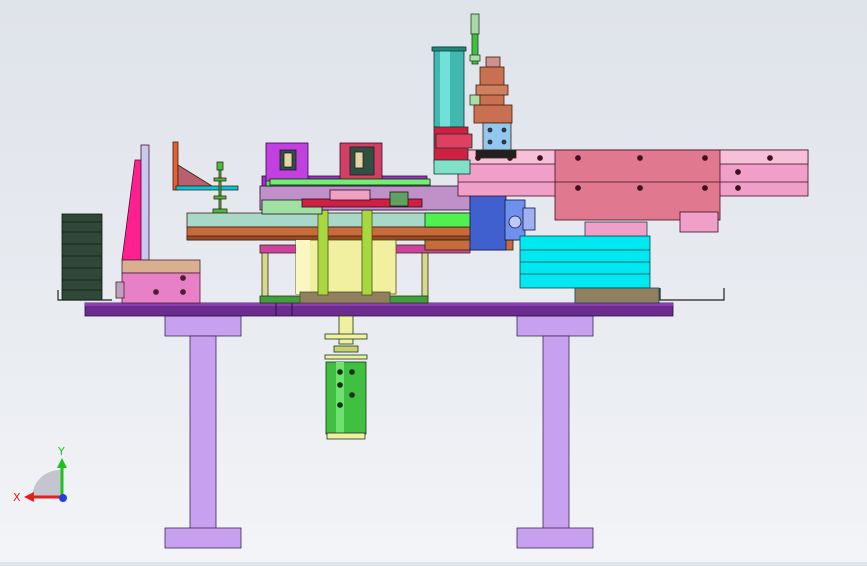 This screenshot has height=566, width=867. I want to click on right-clamp, so click(361, 162).